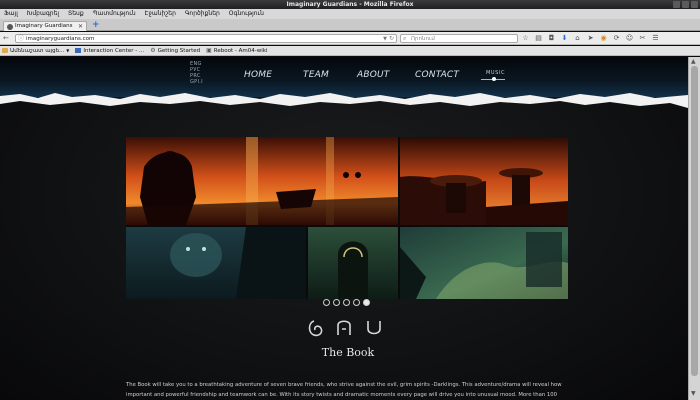 This screenshot has width=700, height=400. I want to click on url-dropdown-icon: ▼, so click(385, 39).